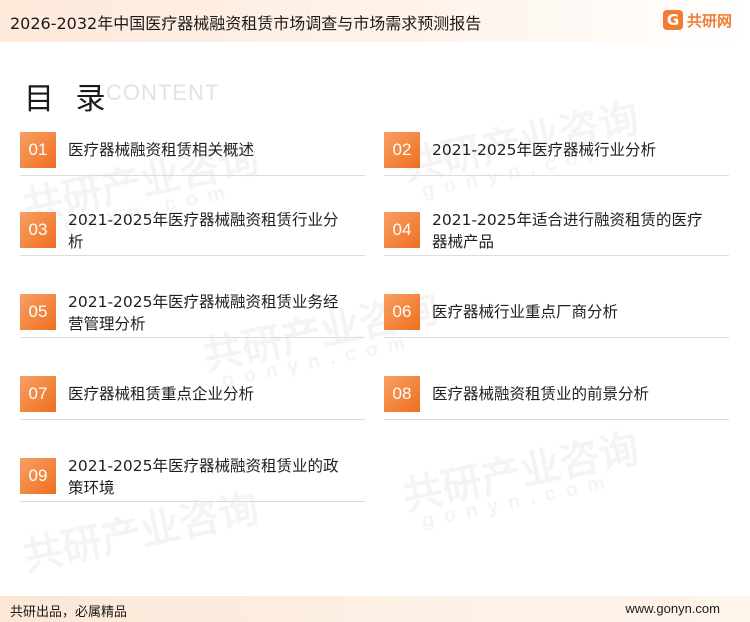  I want to click on toc-item-label: 2021-2025年适合进行融资租赁的医疗器械产品, so click(567, 231).